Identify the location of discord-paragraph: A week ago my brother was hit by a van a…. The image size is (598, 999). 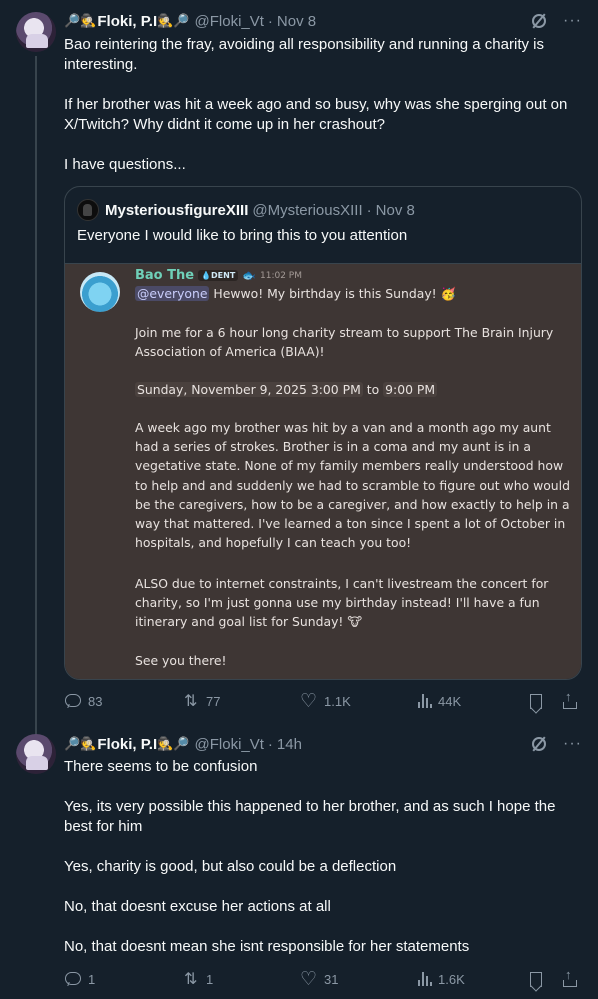
(352, 485).